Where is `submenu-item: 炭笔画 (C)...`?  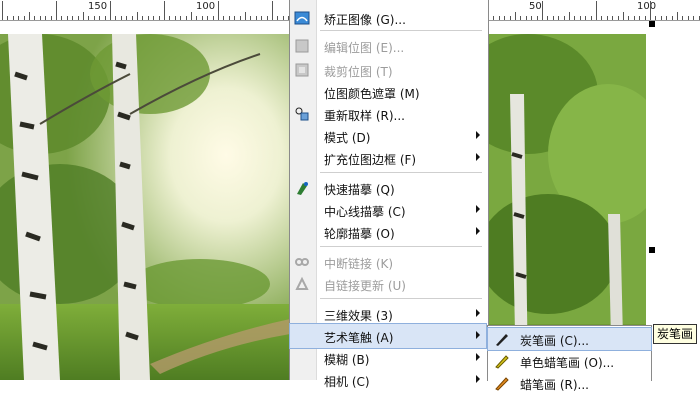
submenu-item: 炭笔画 (C)... is located at coordinates (569, 339).